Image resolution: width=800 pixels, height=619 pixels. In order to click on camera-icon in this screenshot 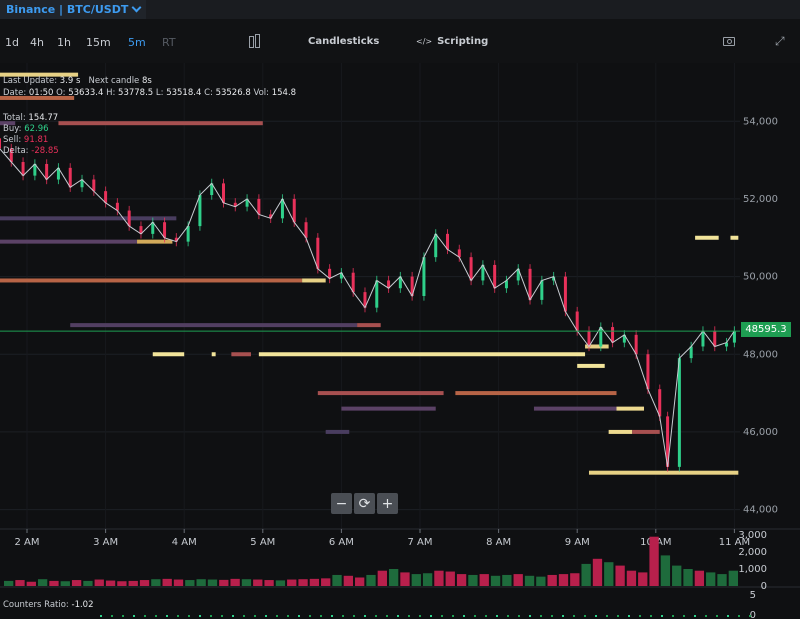, I will do `click(729, 41)`.